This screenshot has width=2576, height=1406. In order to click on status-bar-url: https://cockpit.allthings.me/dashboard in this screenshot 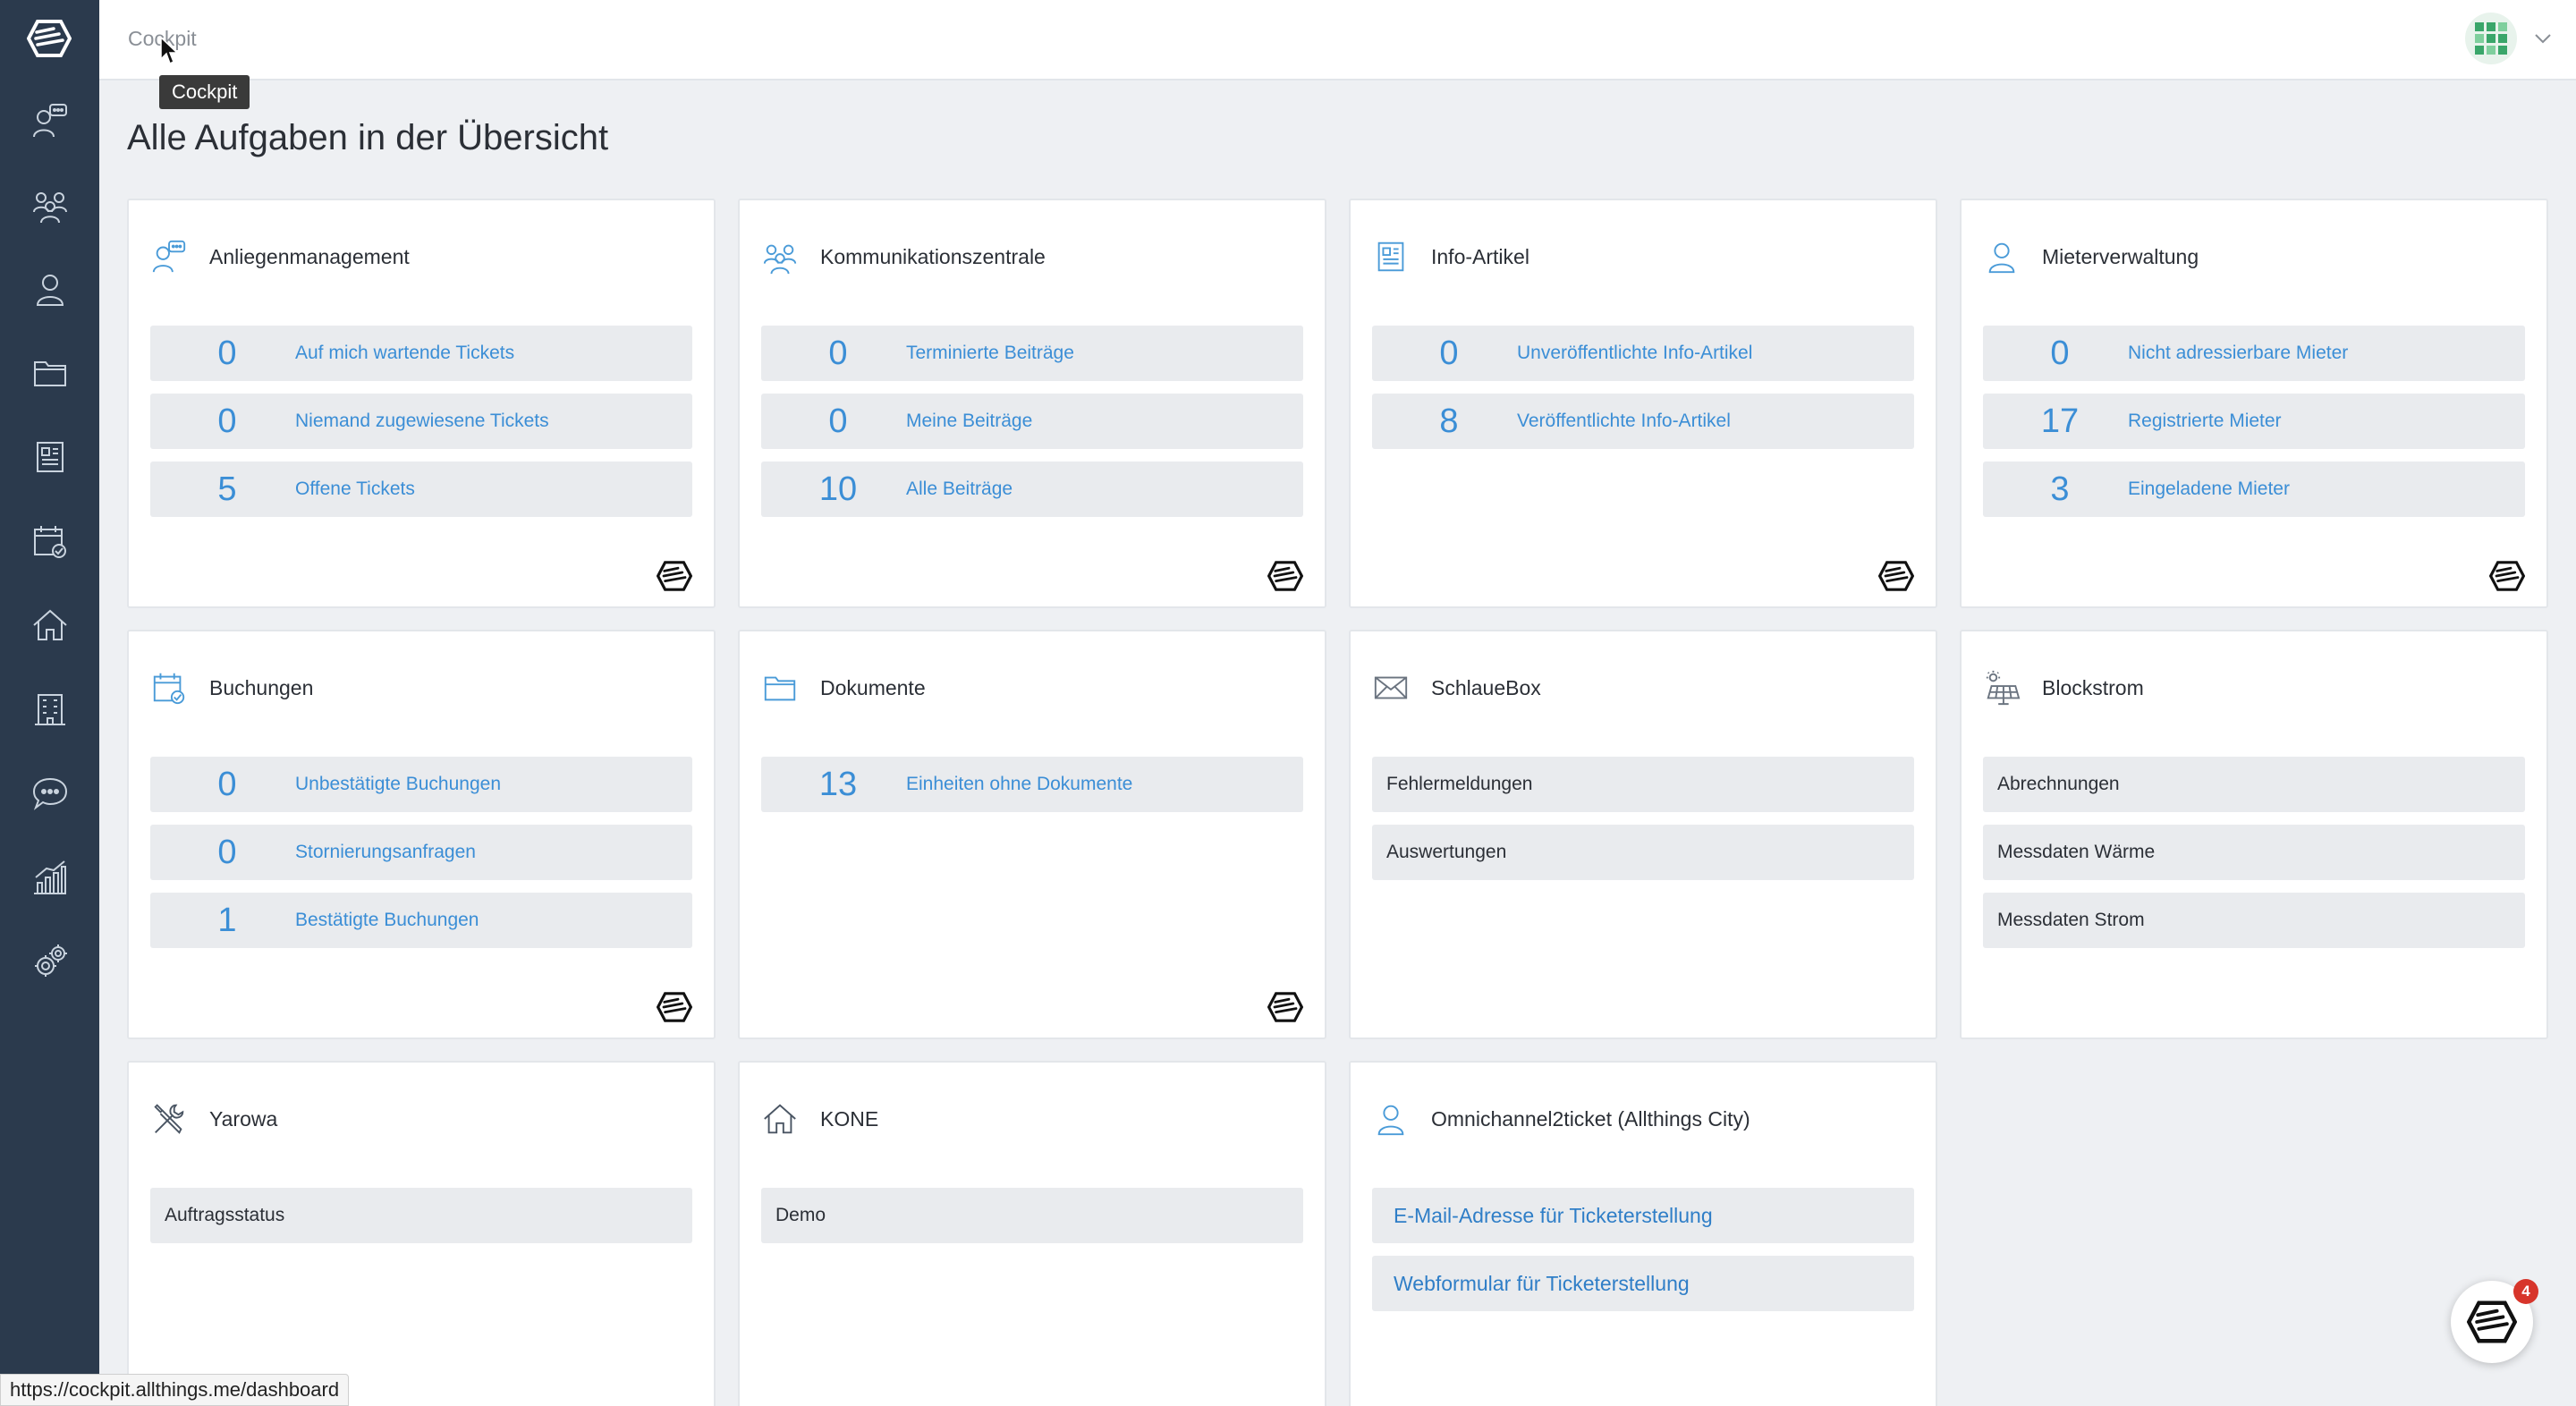, I will do `click(175, 1390)`.